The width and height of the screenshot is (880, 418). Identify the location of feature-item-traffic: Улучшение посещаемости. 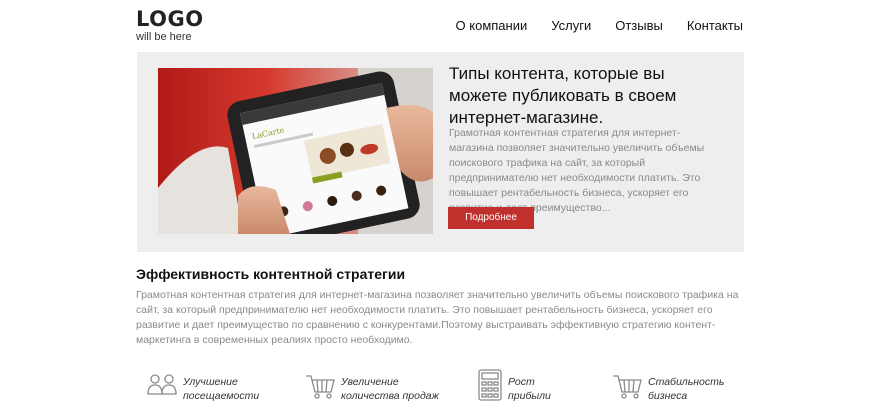
(202, 385).